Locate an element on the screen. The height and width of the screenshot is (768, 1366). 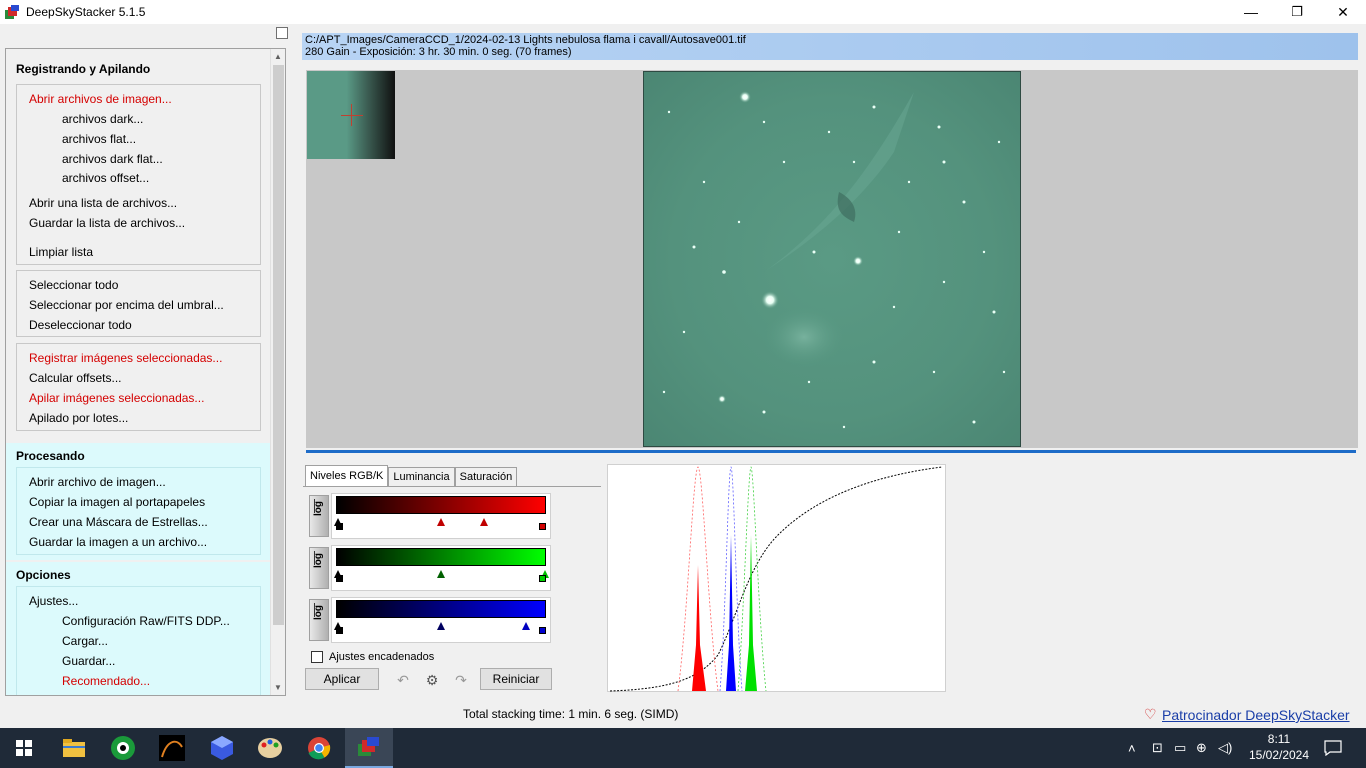
crosshair-icon-vertical is located at coordinates (351, 115).